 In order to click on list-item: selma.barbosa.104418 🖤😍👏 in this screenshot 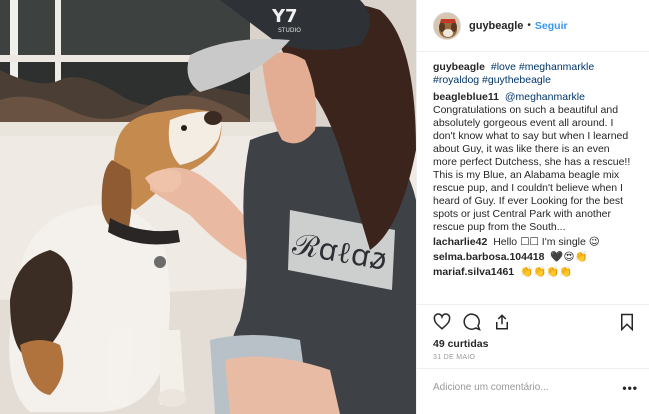, I will do `click(534, 257)`.